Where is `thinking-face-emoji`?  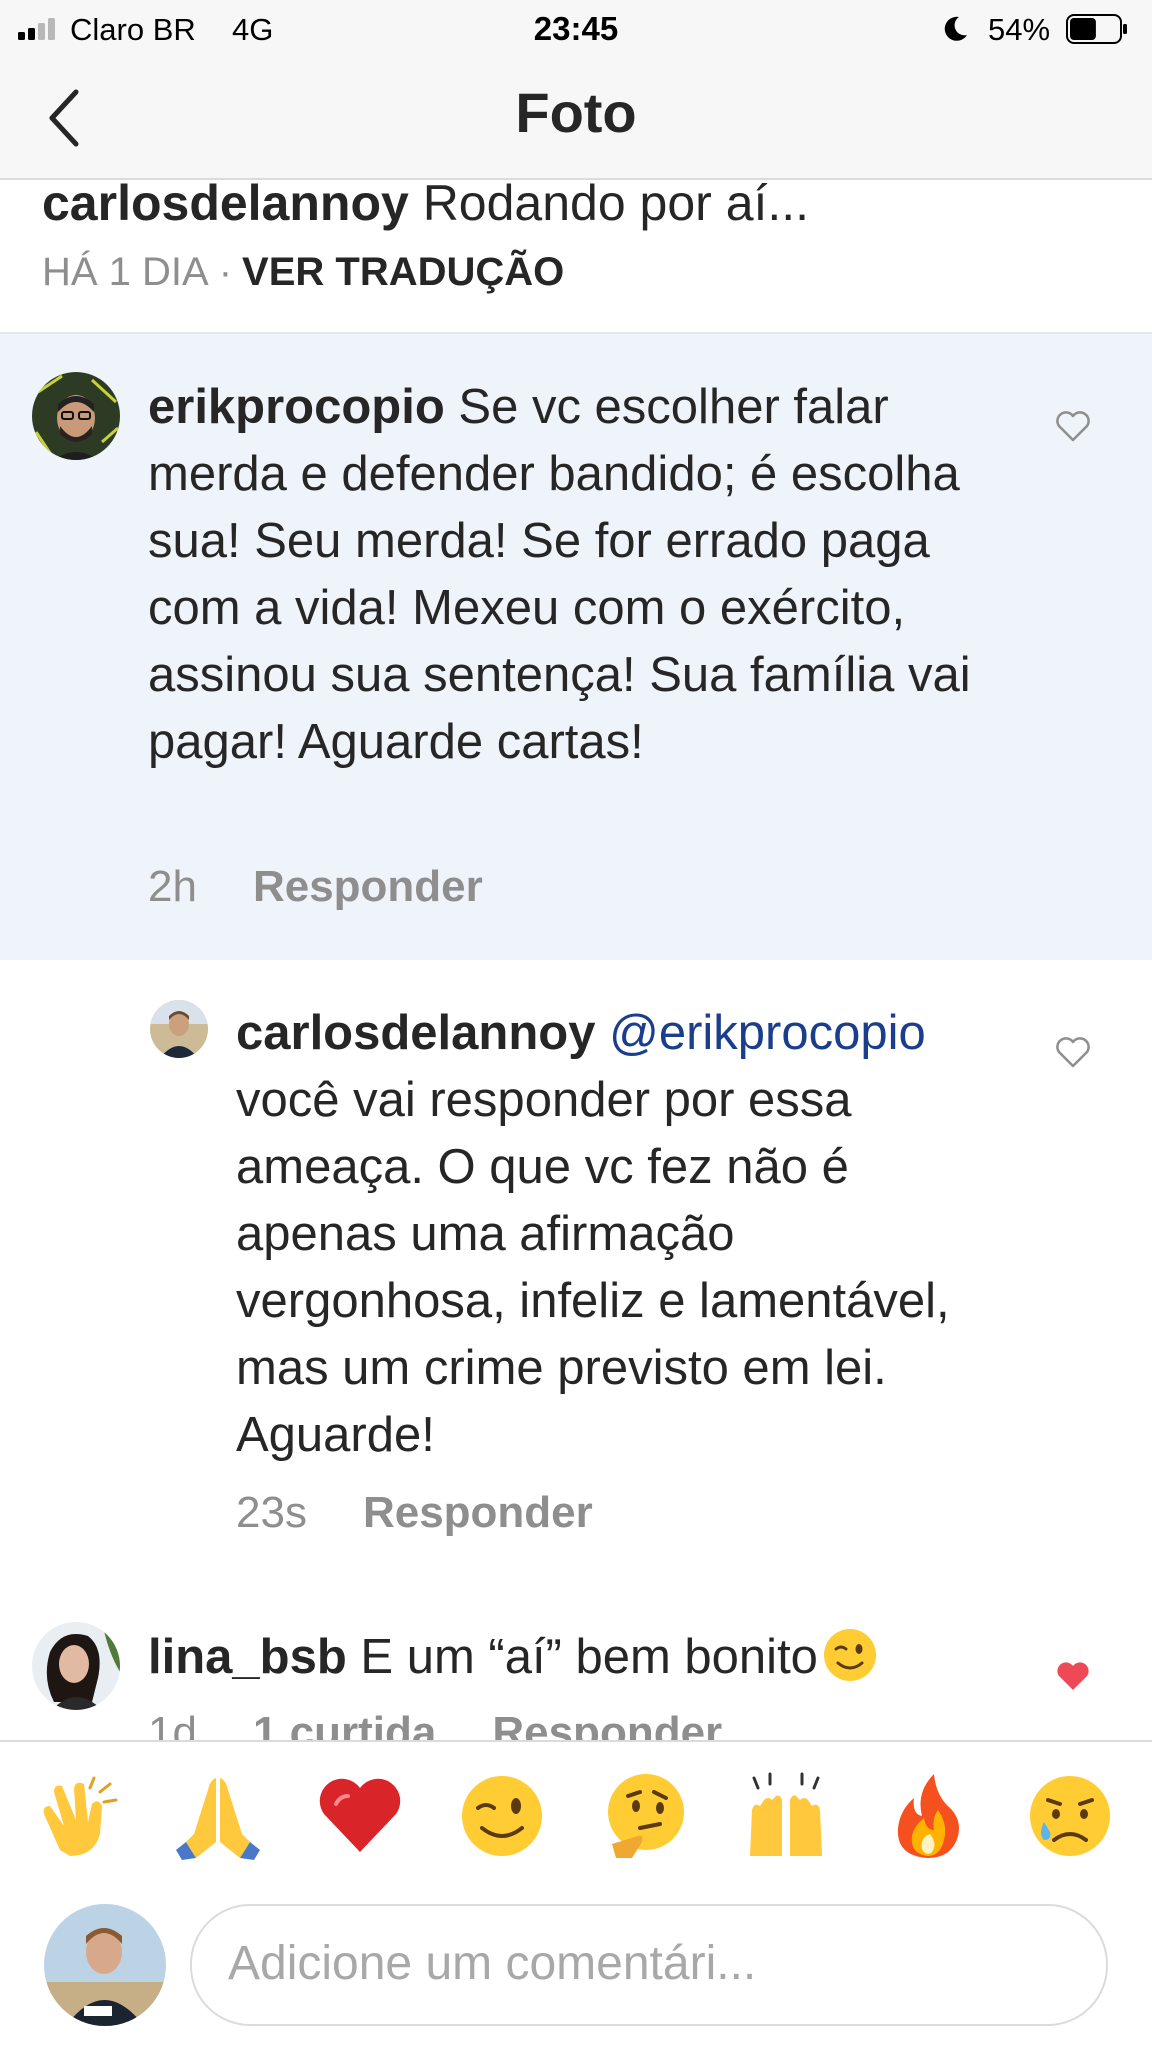
thinking-face-emoji is located at coordinates (644, 1816).